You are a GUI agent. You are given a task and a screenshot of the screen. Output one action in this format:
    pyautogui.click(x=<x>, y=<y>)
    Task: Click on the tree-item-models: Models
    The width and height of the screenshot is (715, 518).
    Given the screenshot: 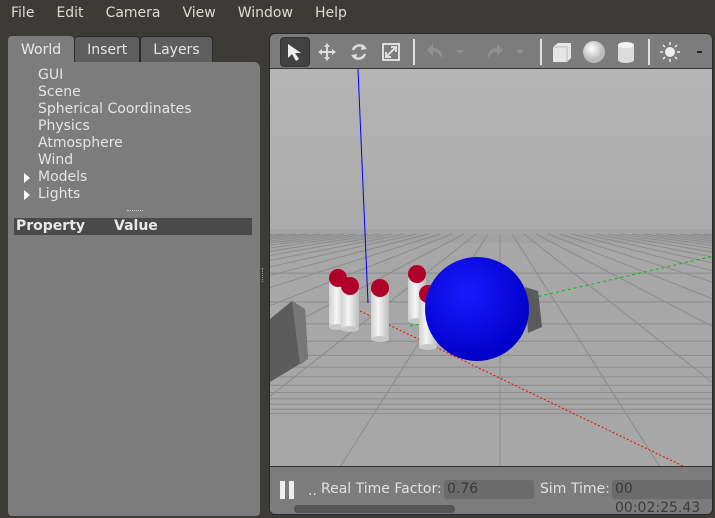 What is the action you would take?
    pyautogui.click(x=134, y=177)
    